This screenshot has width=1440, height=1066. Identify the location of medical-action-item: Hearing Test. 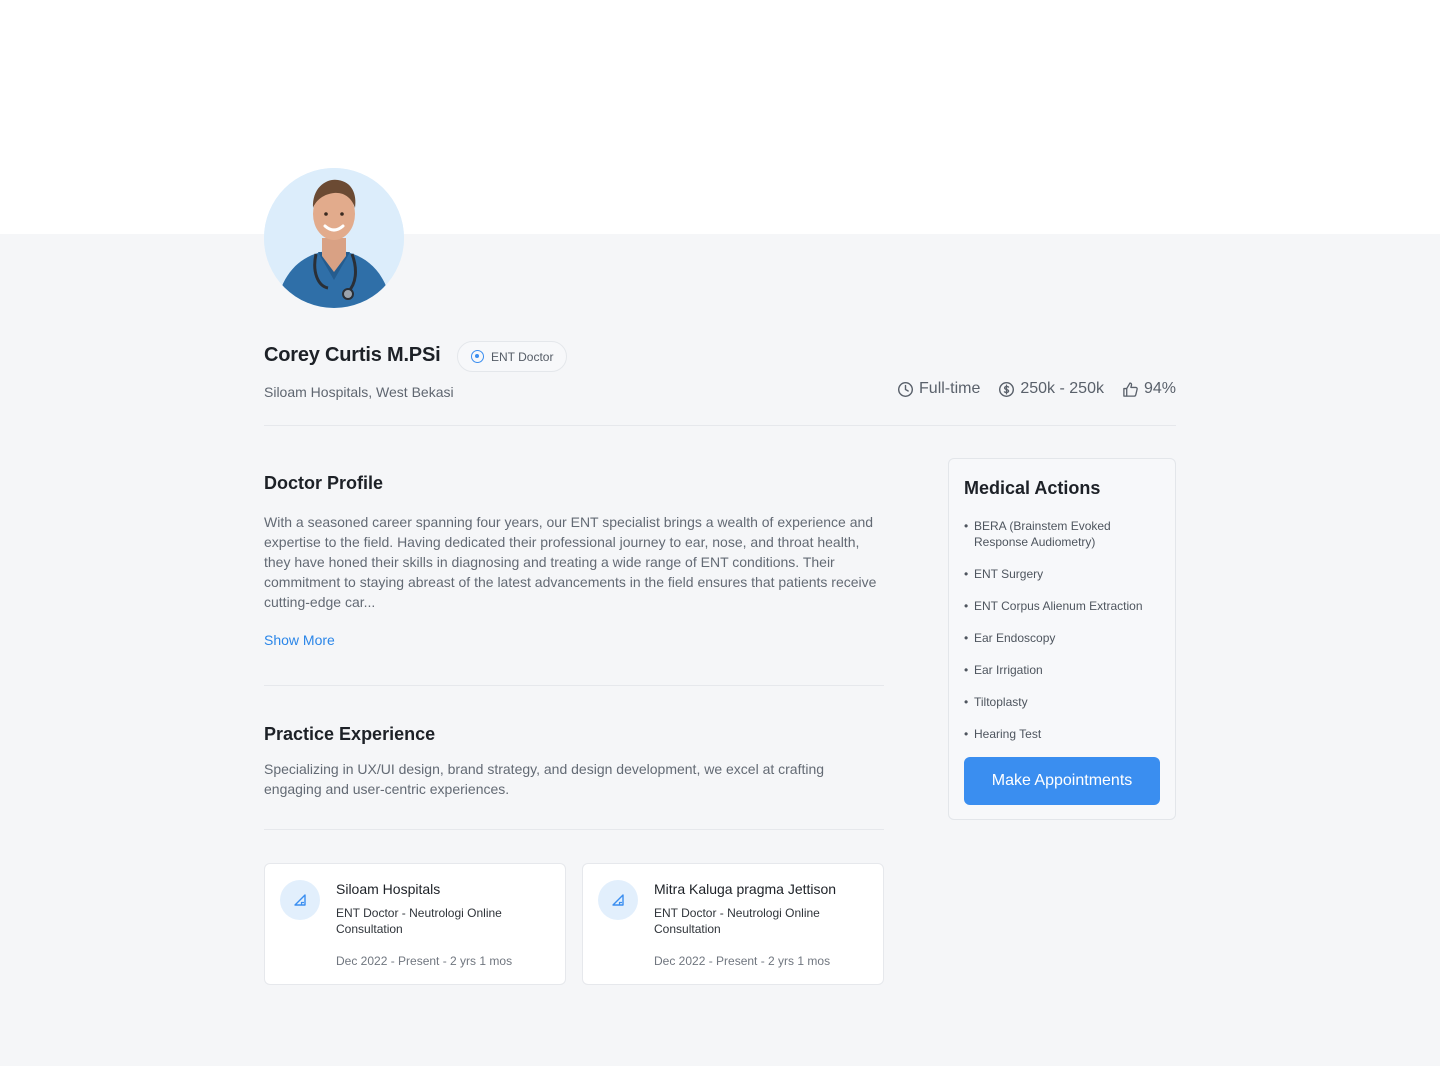
(1064, 734).